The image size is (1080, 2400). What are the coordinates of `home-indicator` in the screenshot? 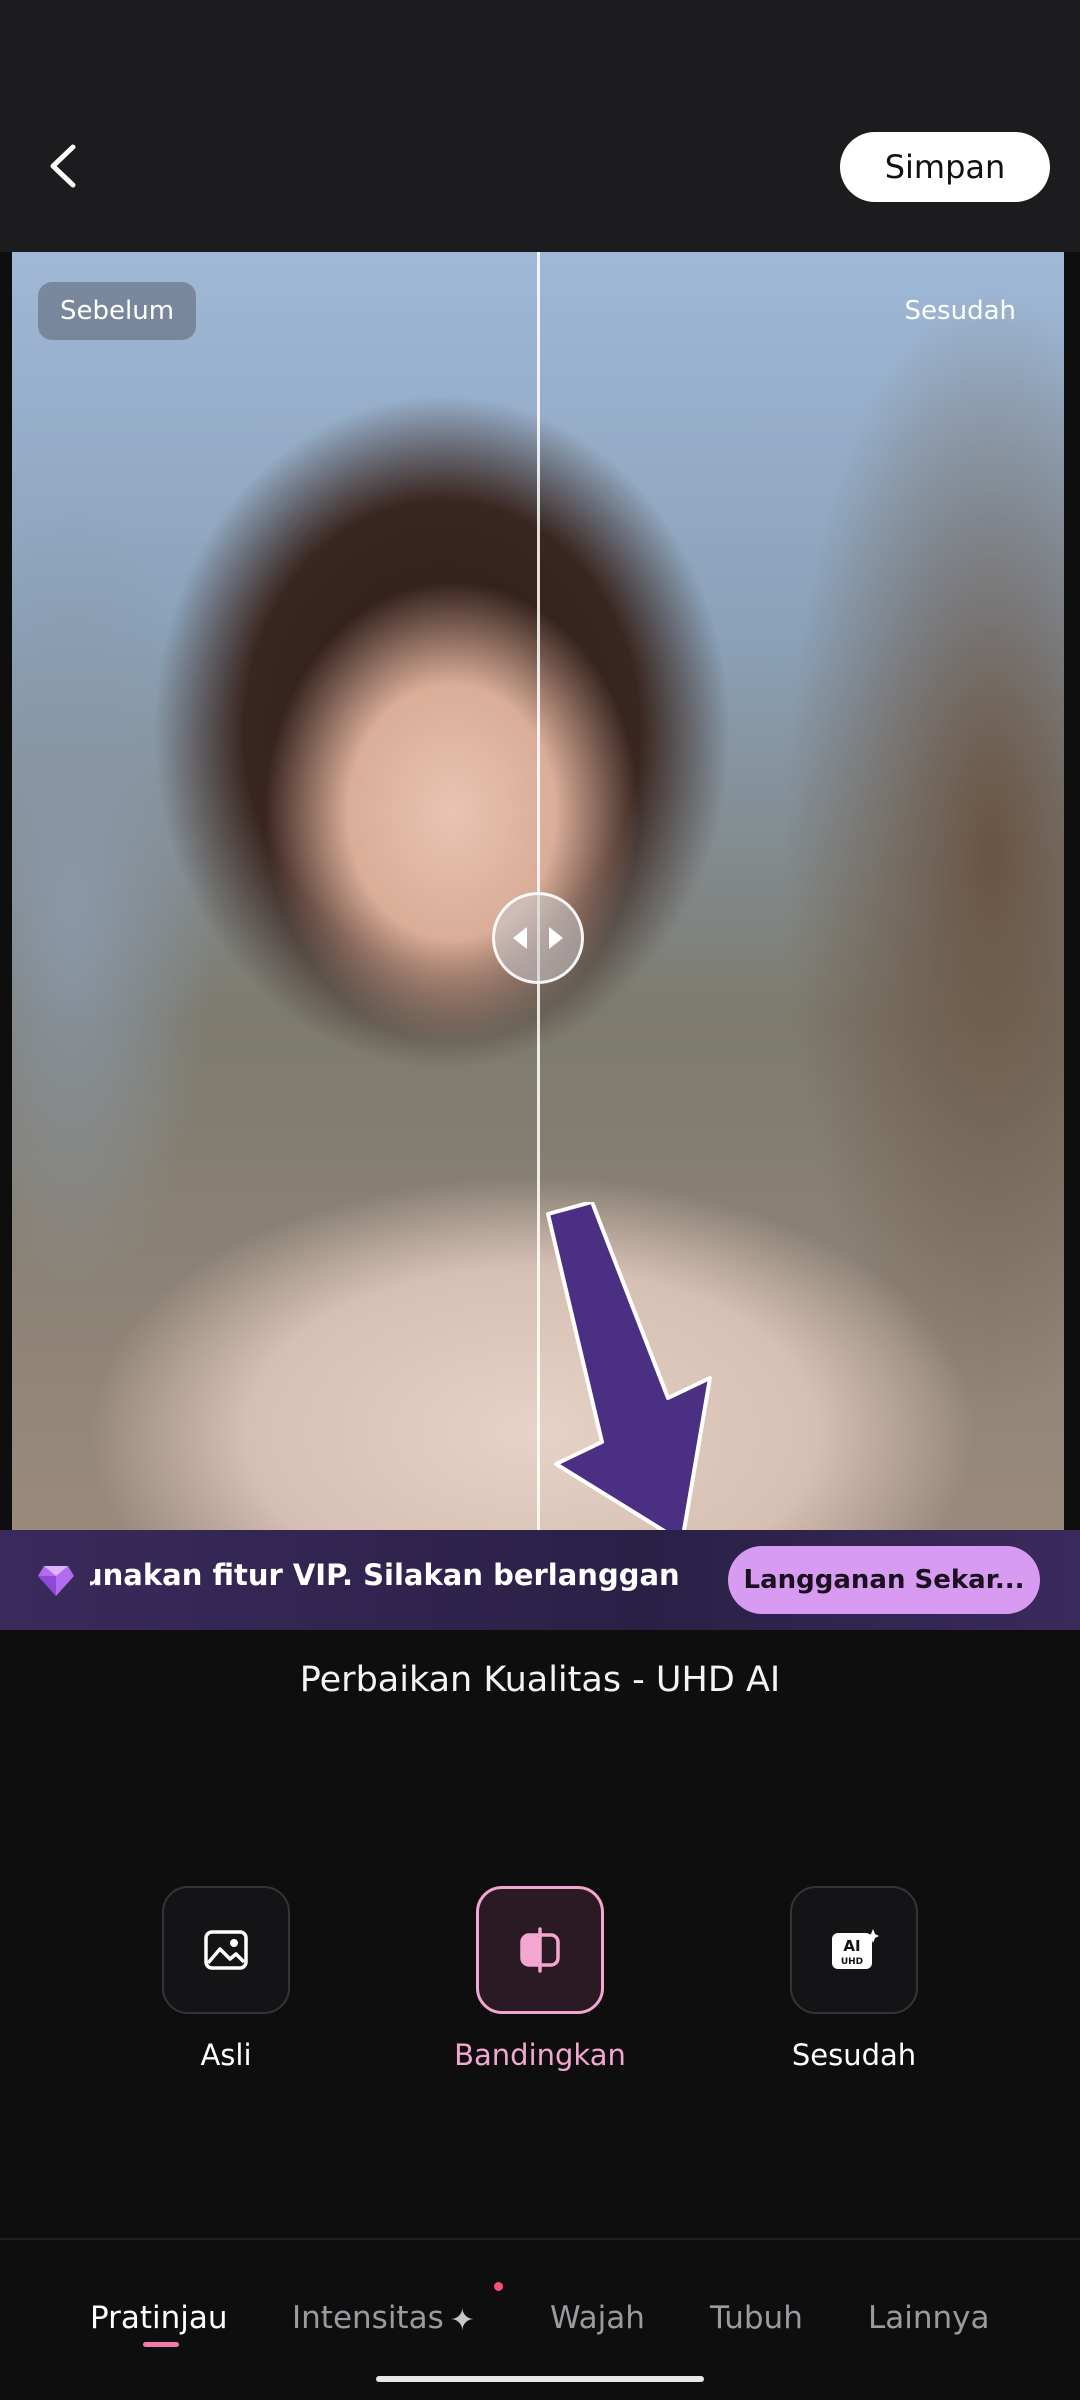 It's located at (540, 2379).